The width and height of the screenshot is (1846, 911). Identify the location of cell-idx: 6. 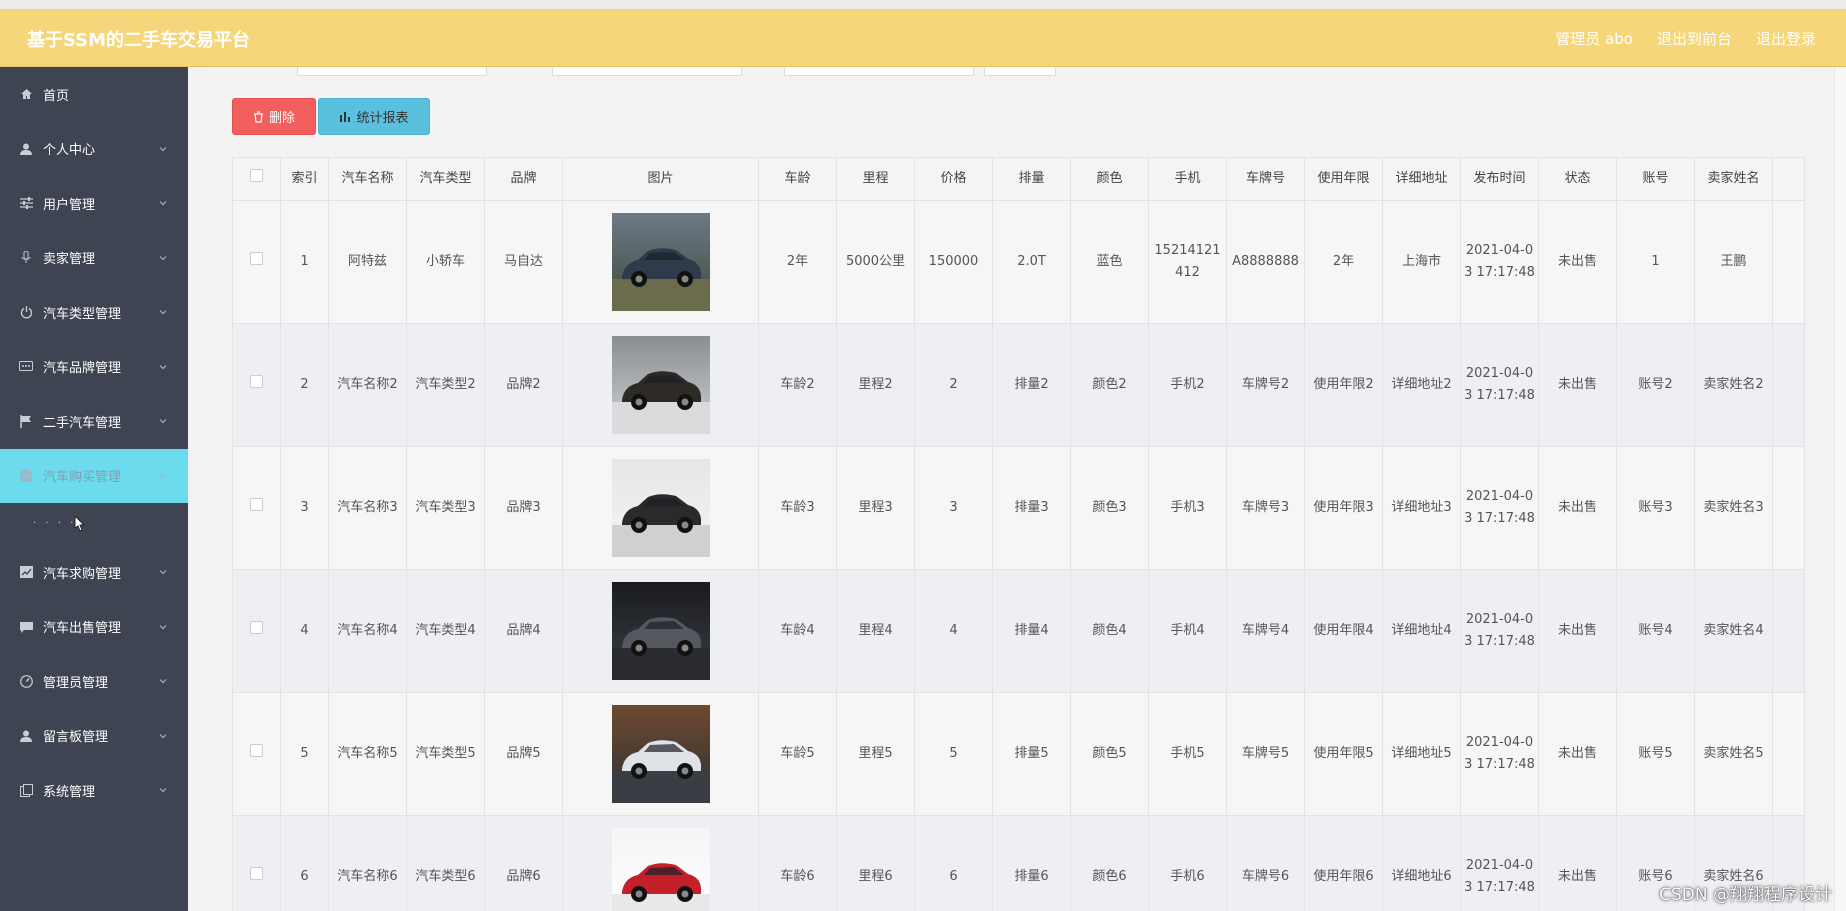
(304, 863).